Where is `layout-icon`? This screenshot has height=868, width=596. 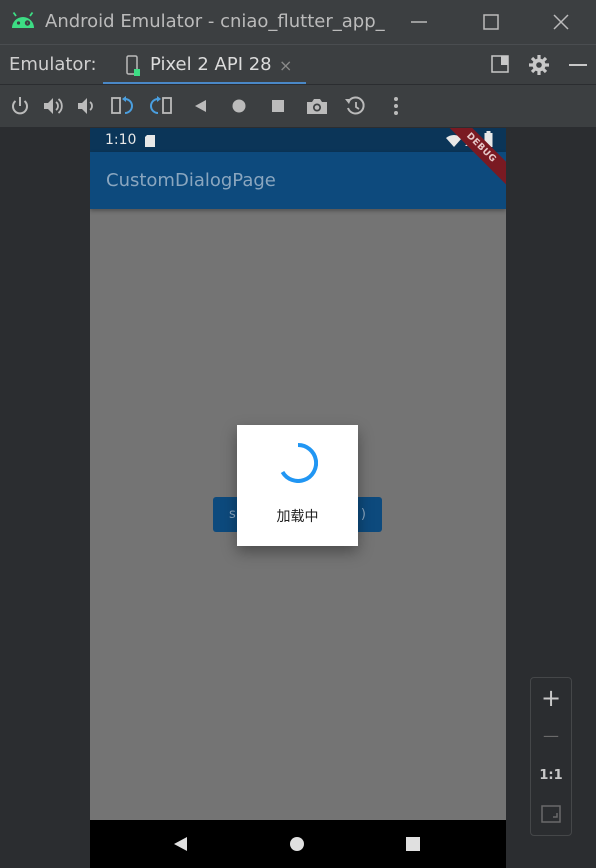
layout-icon is located at coordinates (500, 66).